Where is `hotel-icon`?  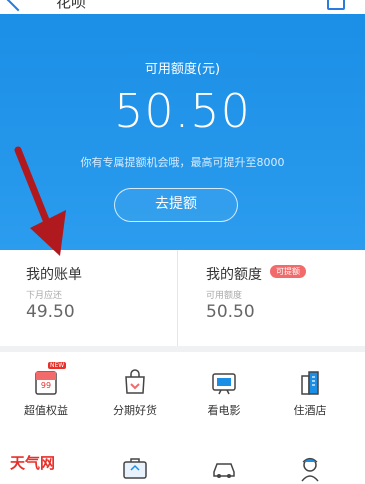
hotel-icon is located at coordinates (310, 383).